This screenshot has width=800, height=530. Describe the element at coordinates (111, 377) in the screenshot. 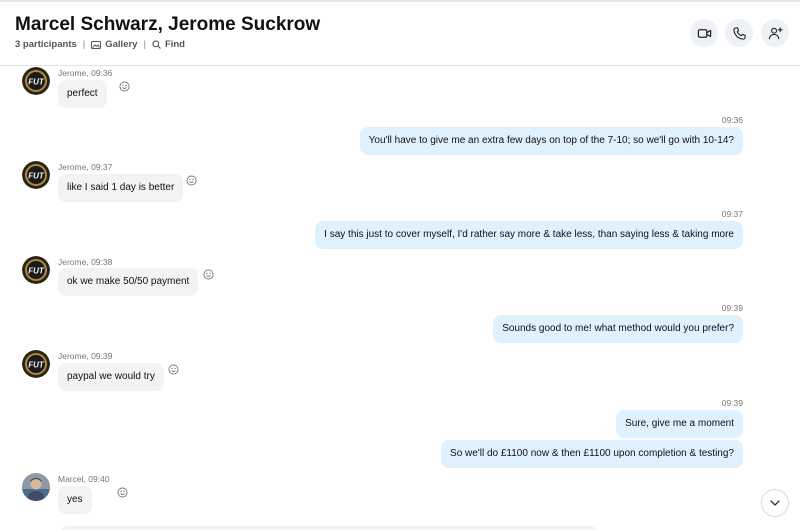

I see `incoming-message-bubble: paypal we would try` at that location.